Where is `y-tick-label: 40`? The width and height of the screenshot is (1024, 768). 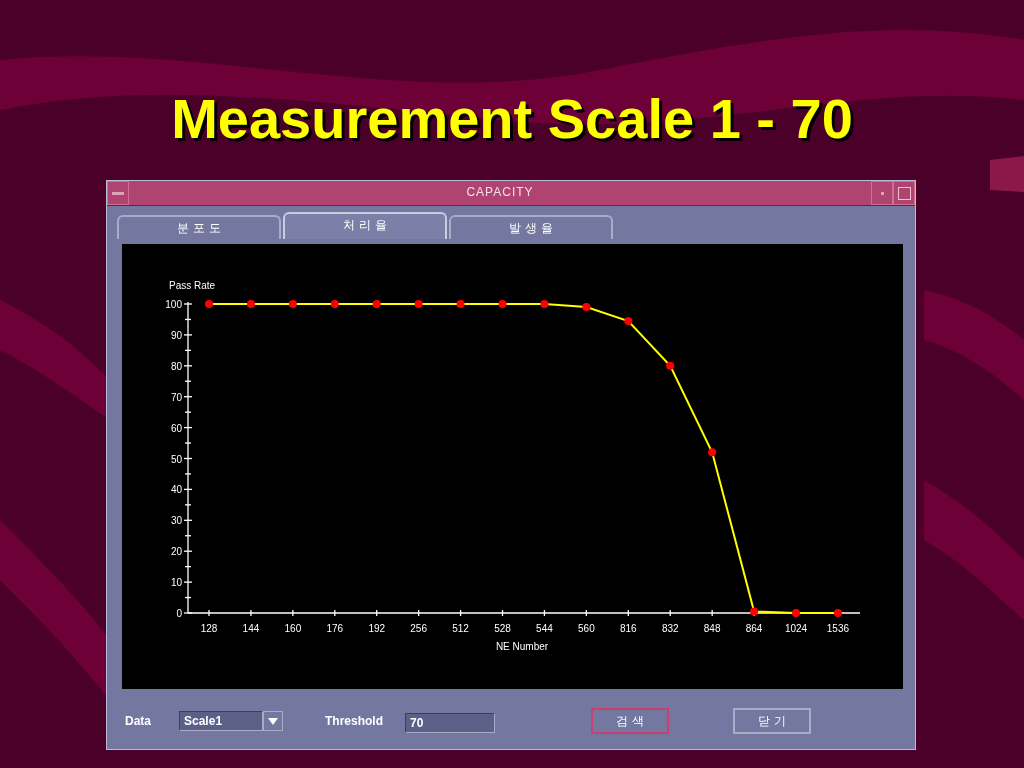 y-tick-label: 40 is located at coordinates (176, 490).